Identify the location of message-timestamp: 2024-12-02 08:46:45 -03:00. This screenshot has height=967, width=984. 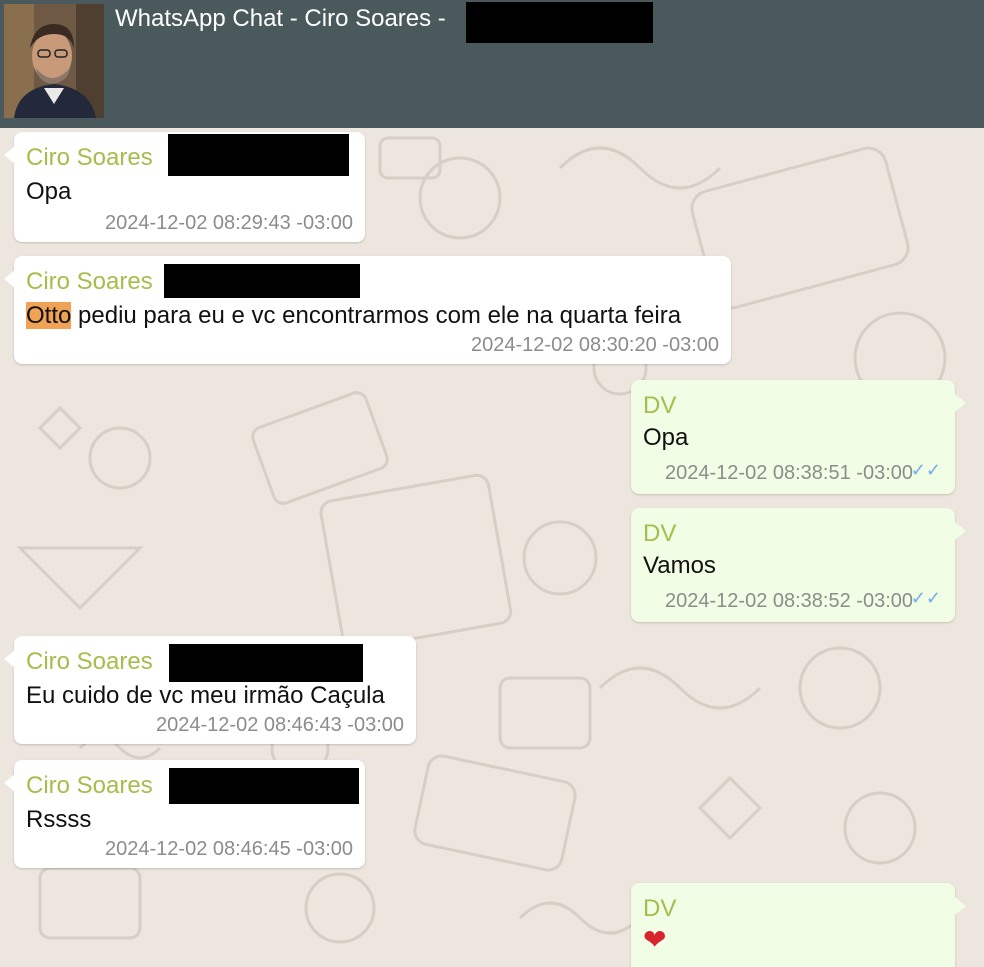
(229, 849).